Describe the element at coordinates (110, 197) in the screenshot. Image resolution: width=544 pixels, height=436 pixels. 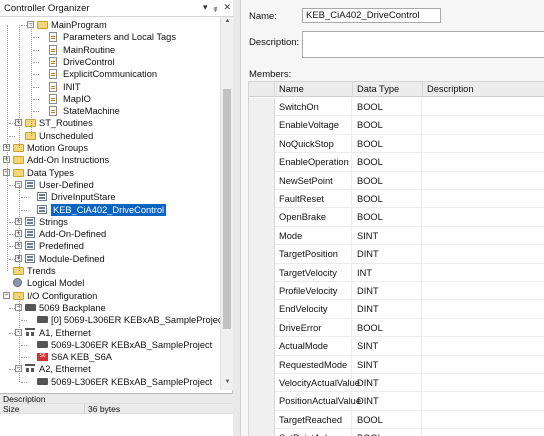
I see `tree-item: DriveInputStare` at that location.